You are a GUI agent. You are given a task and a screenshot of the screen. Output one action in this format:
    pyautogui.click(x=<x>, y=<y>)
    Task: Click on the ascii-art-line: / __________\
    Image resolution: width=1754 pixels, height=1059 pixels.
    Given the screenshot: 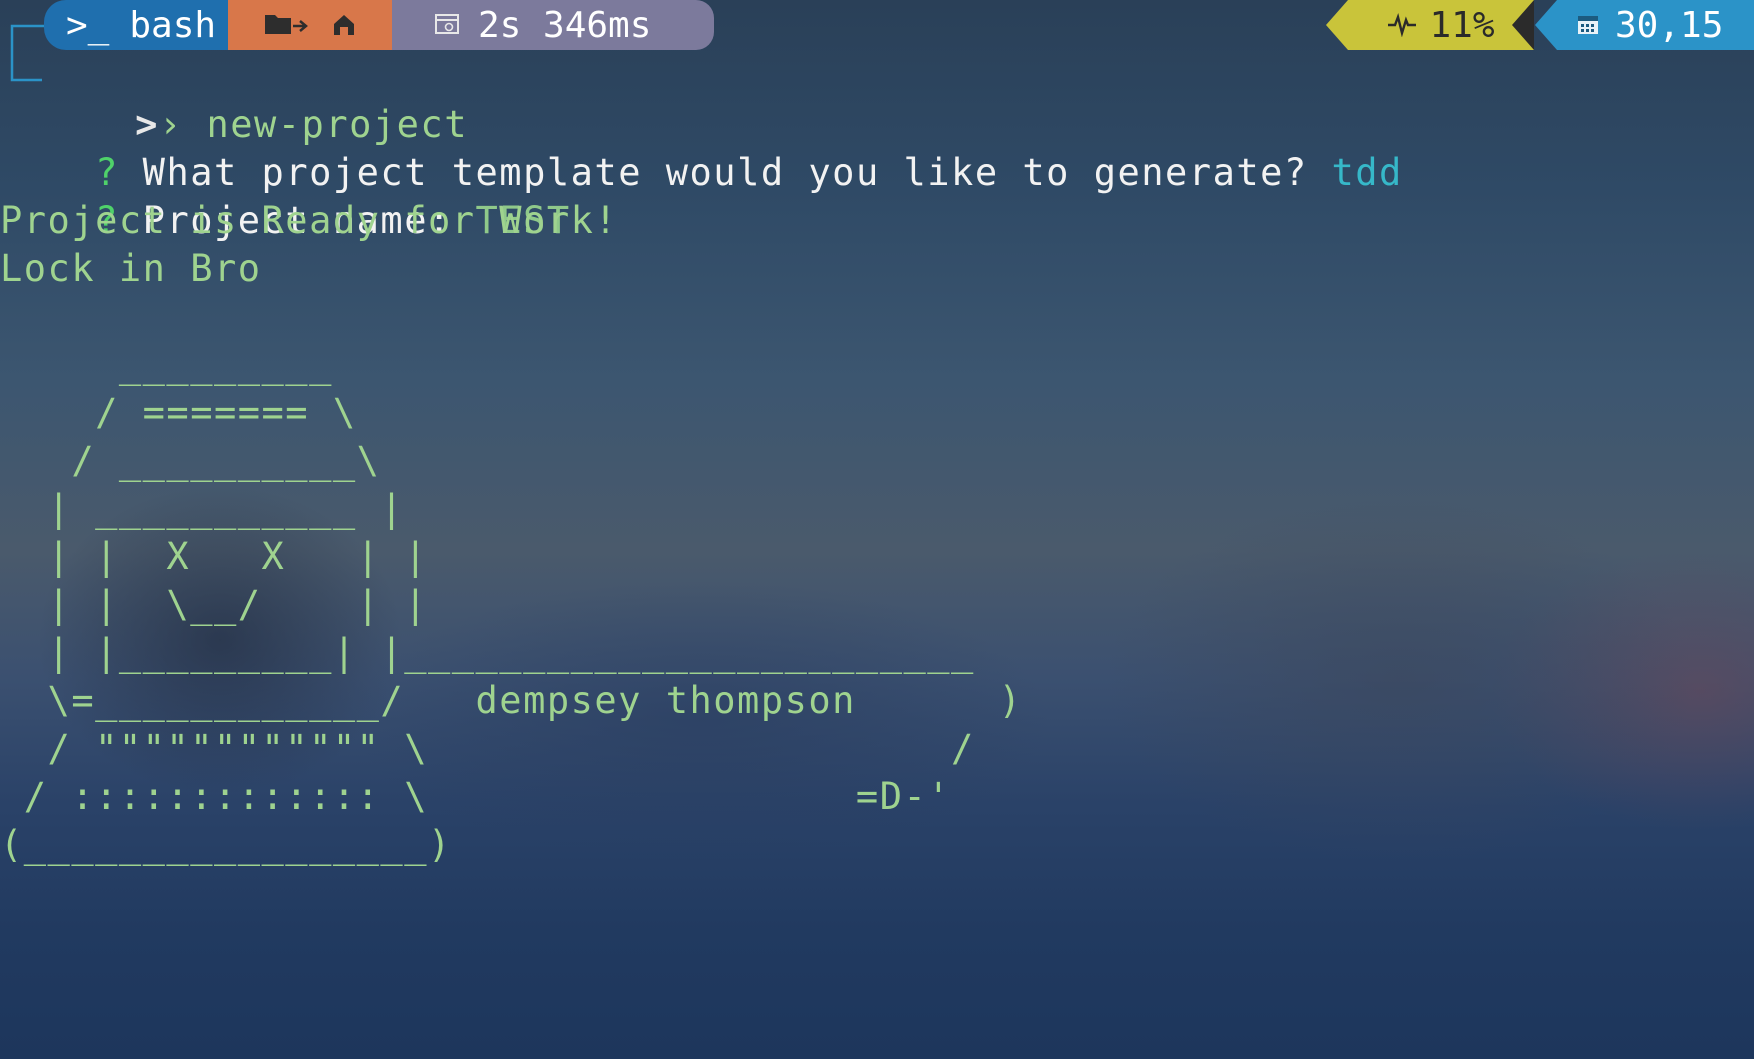 What is the action you would take?
    pyautogui.click(x=190, y=460)
    